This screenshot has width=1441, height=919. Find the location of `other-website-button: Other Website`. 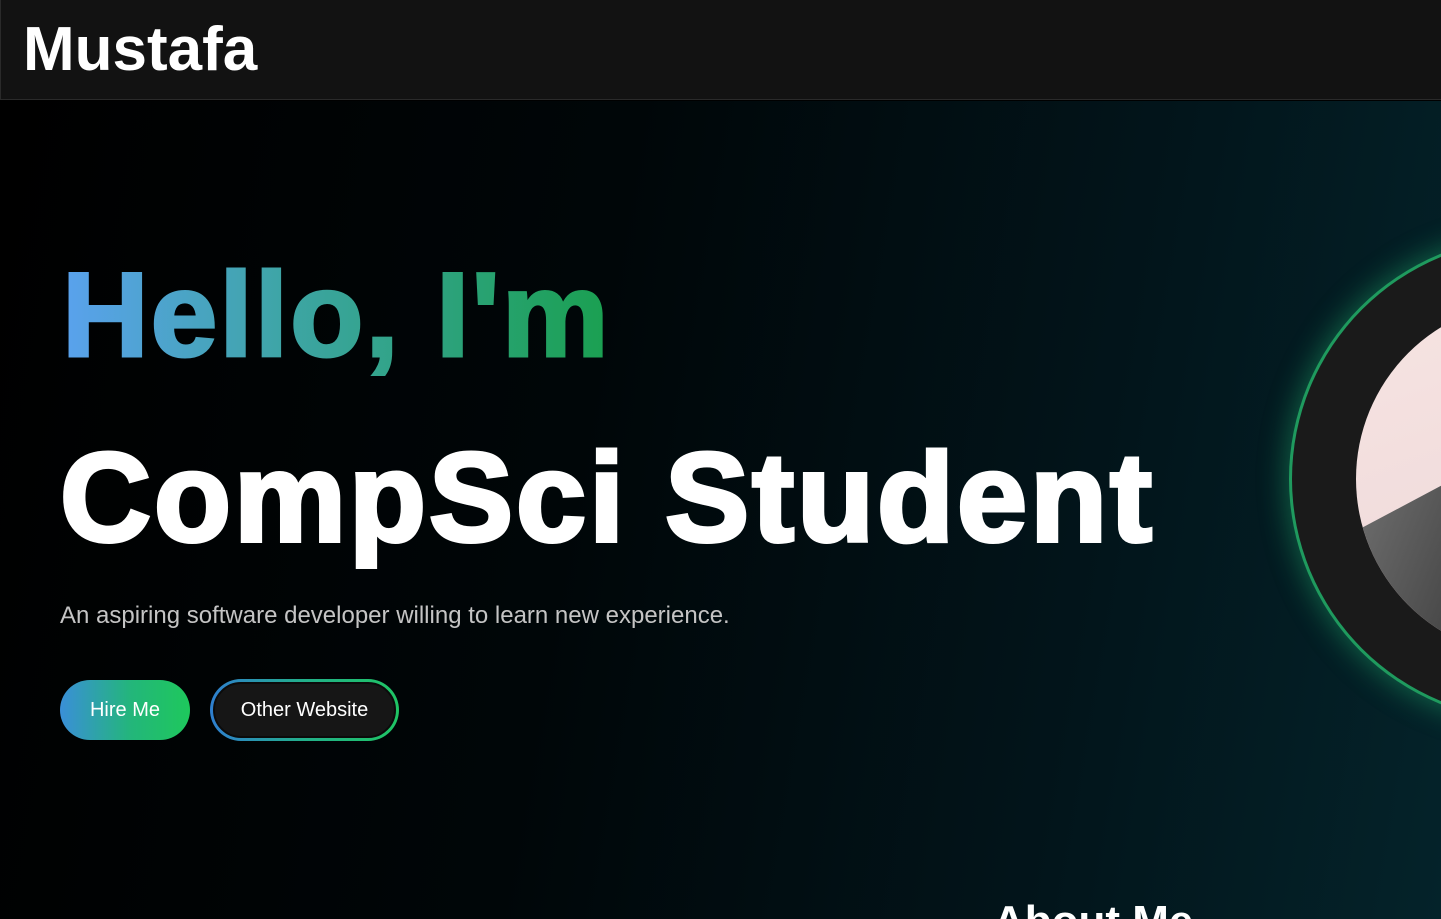

other-website-button: Other Website is located at coordinates (304, 710).